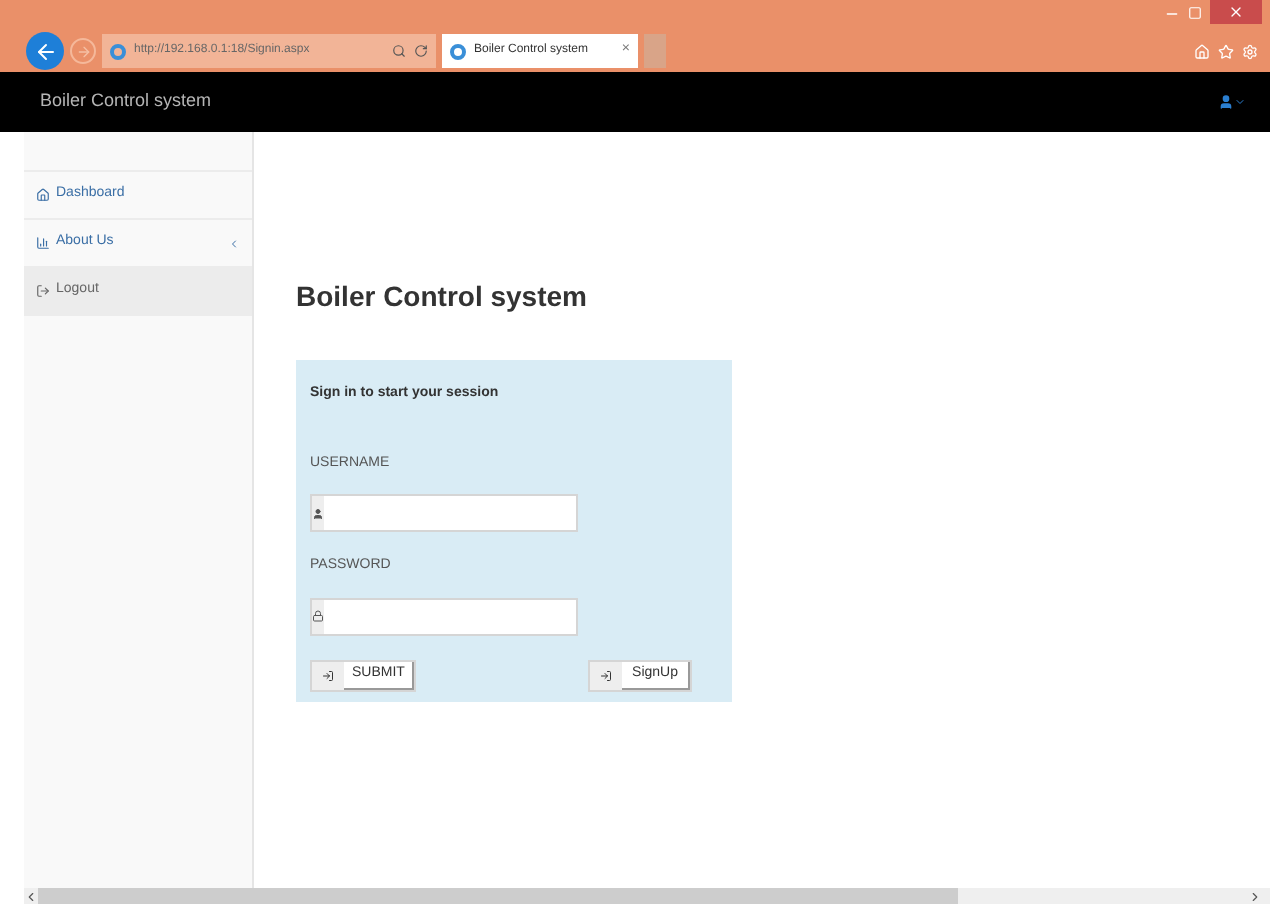  Describe the element at coordinates (444, 513) in the screenshot. I see `username-field` at that location.